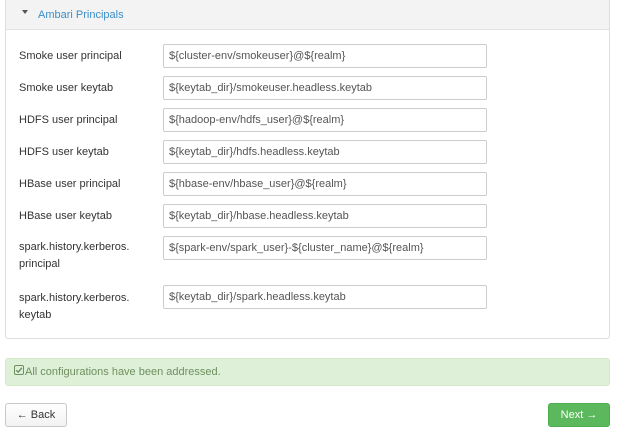 This screenshot has height=429, width=624. Describe the element at coordinates (65, 216) in the screenshot. I see `field-label: HBase user keytab` at that location.